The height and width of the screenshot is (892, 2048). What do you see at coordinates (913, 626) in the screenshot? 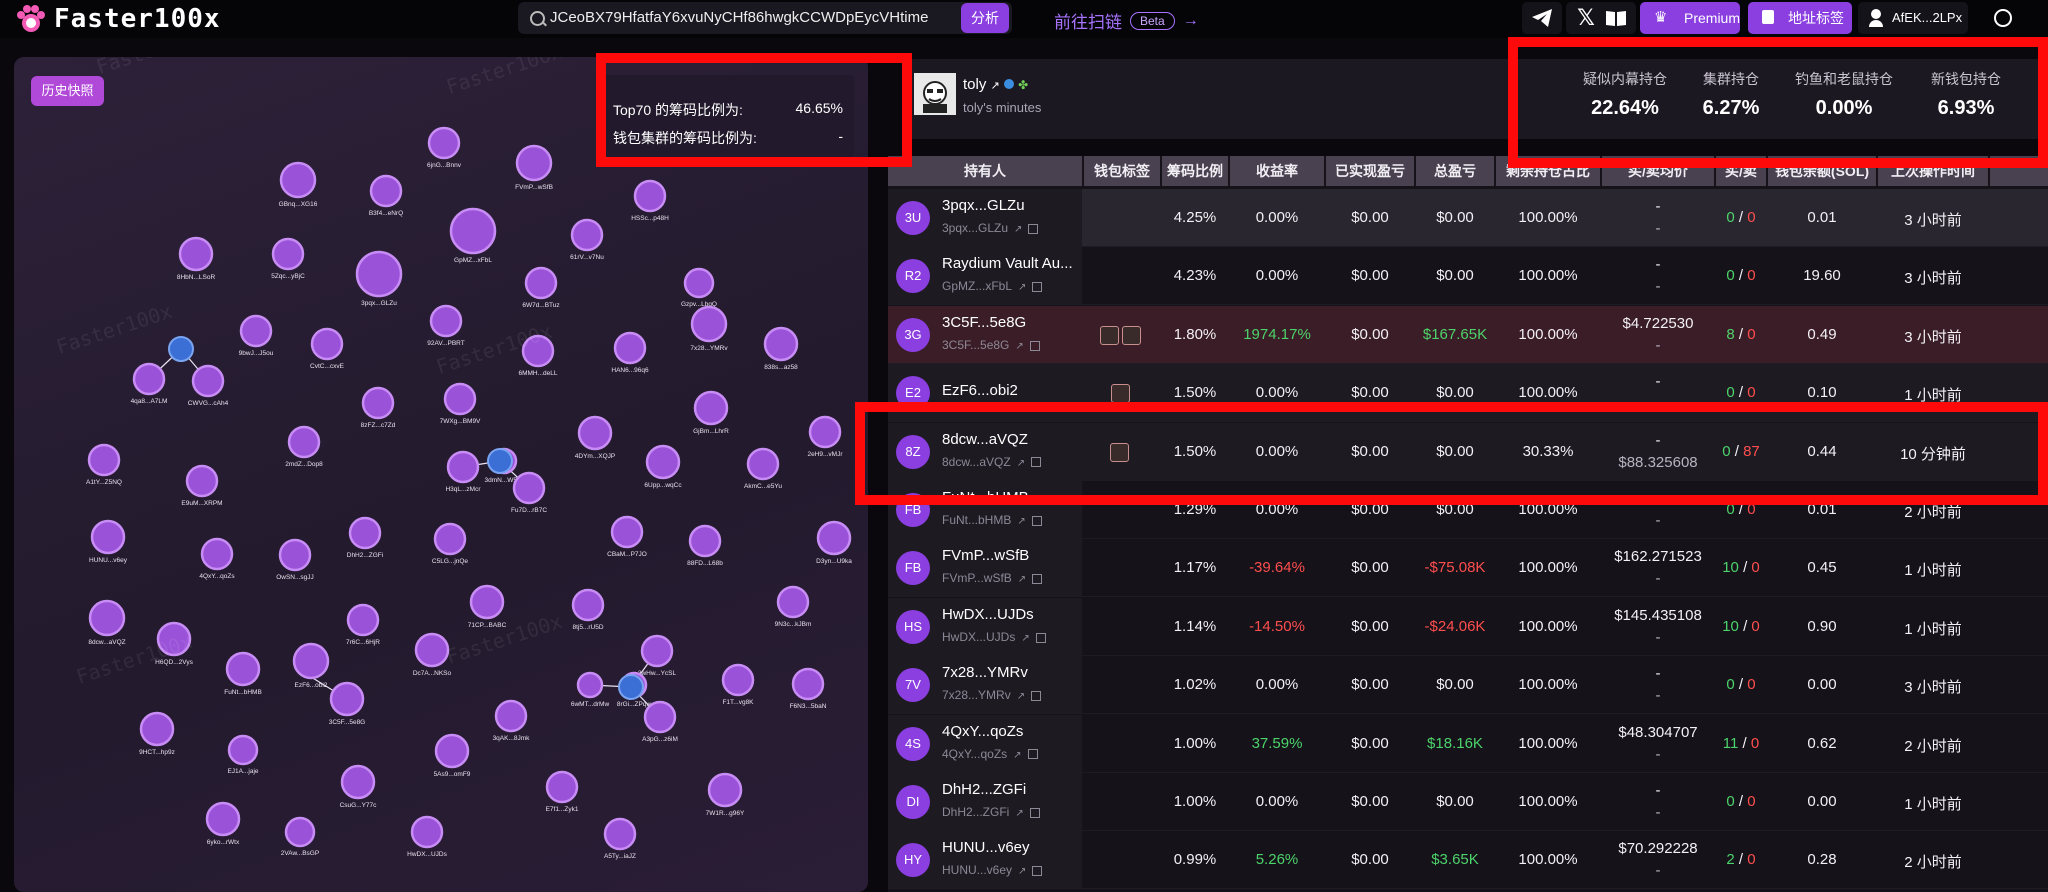
I see `holder-avatar: HS` at bounding box center [913, 626].